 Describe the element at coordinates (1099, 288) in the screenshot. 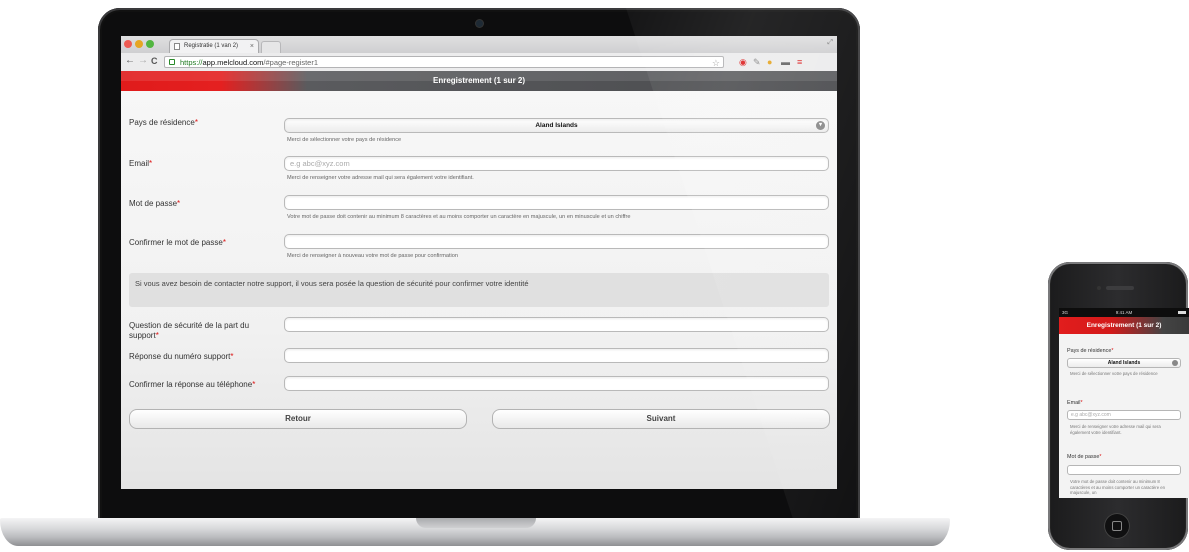

I see `phone-camera-icon` at that location.